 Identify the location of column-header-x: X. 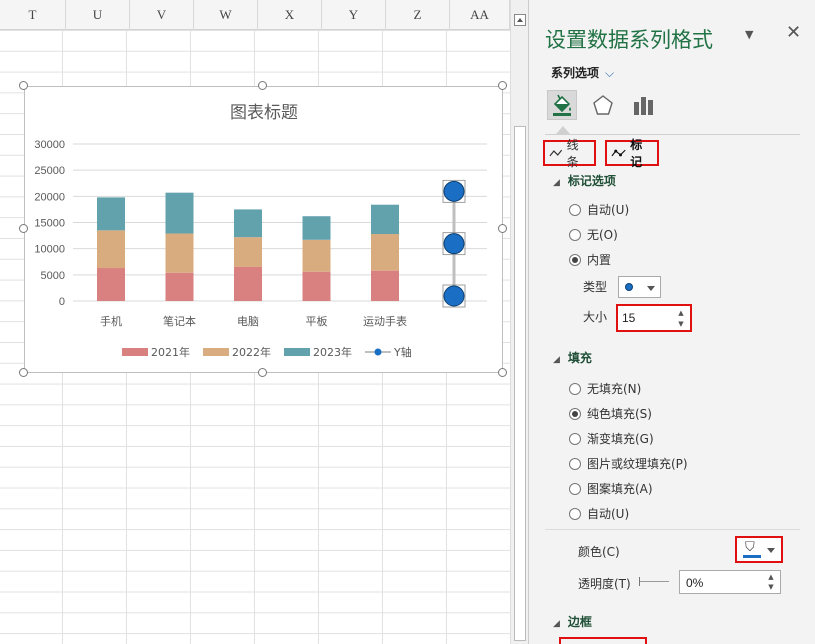
(290, 15).